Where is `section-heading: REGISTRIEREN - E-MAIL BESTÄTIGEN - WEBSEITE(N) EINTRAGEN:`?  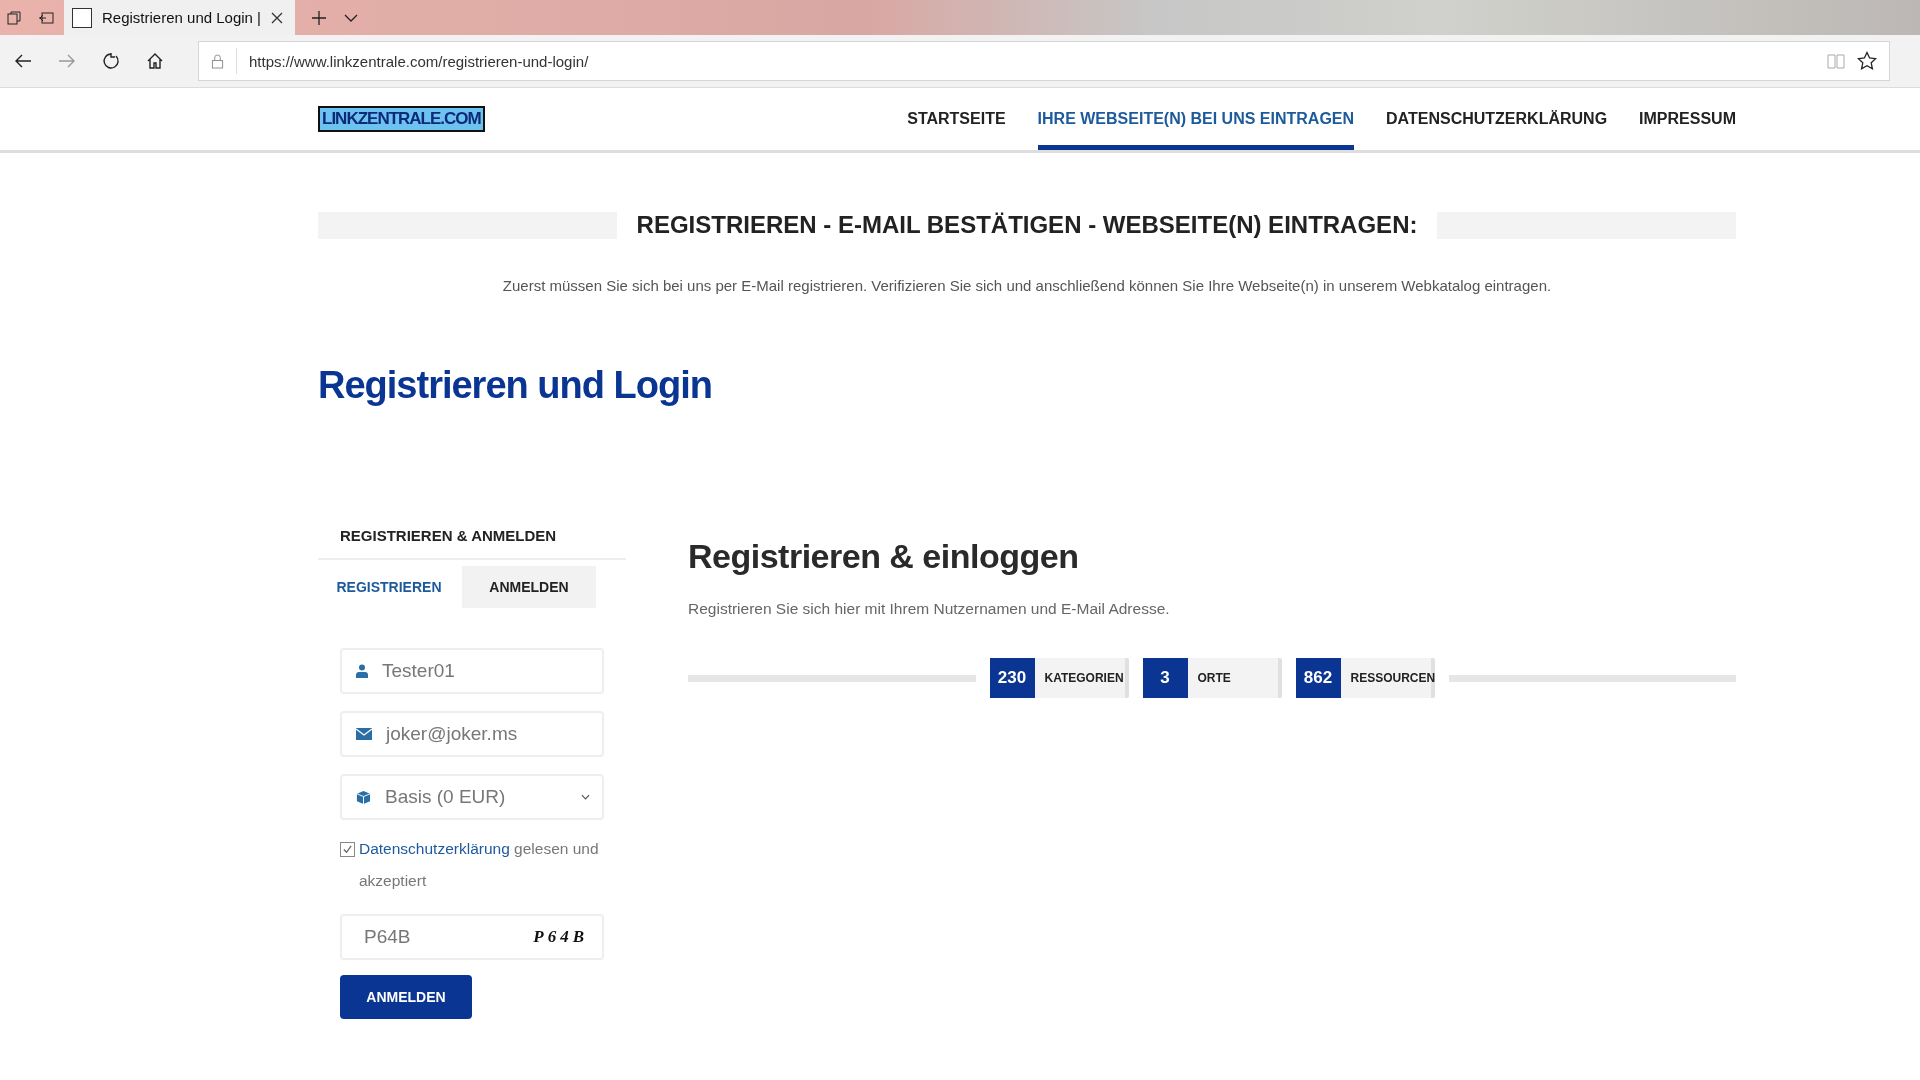
section-heading: REGISTRIEREN - E-MAIL BESTÄTIGEN - WEBSEITE(N) EINTRAGEN: is located at coordinates (1027, 225).